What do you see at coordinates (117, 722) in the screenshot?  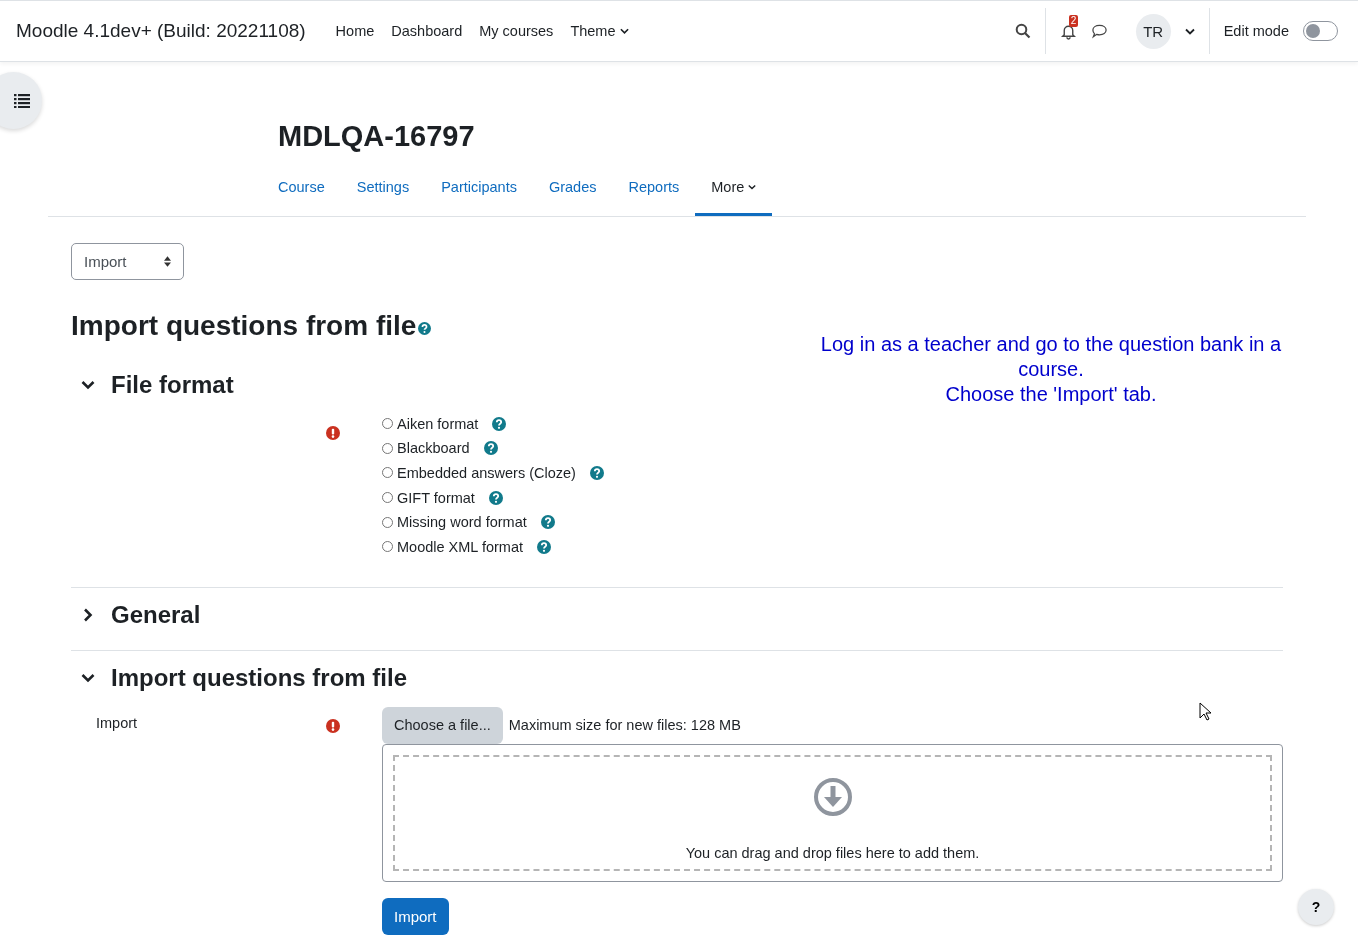 I see `field-label: Import` at bounding box center [117, 722].